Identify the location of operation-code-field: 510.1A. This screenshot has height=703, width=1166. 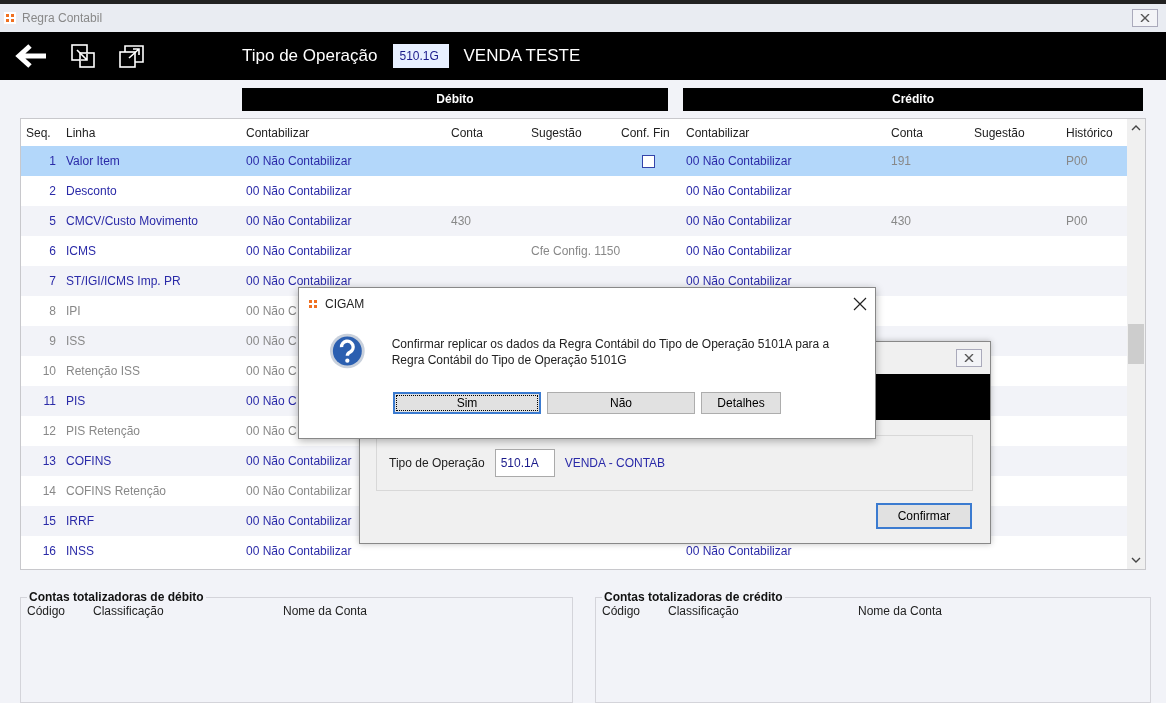
(524, 463).